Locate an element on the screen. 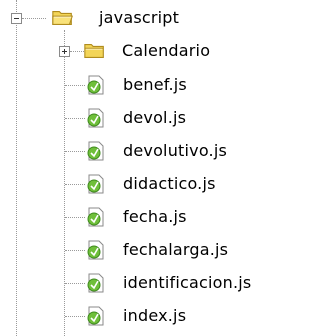 This screenshot has height=336, width=320. collapse-toggle is located at coordinates (16, 18).